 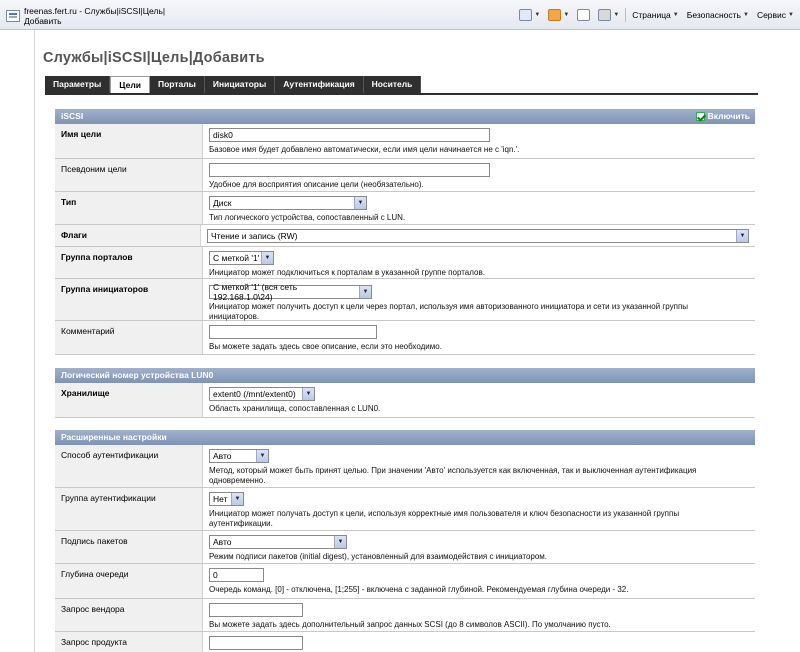 I want to click on section-header-lun: Логический номер устройства LUN0, so click(x=405, y=375).